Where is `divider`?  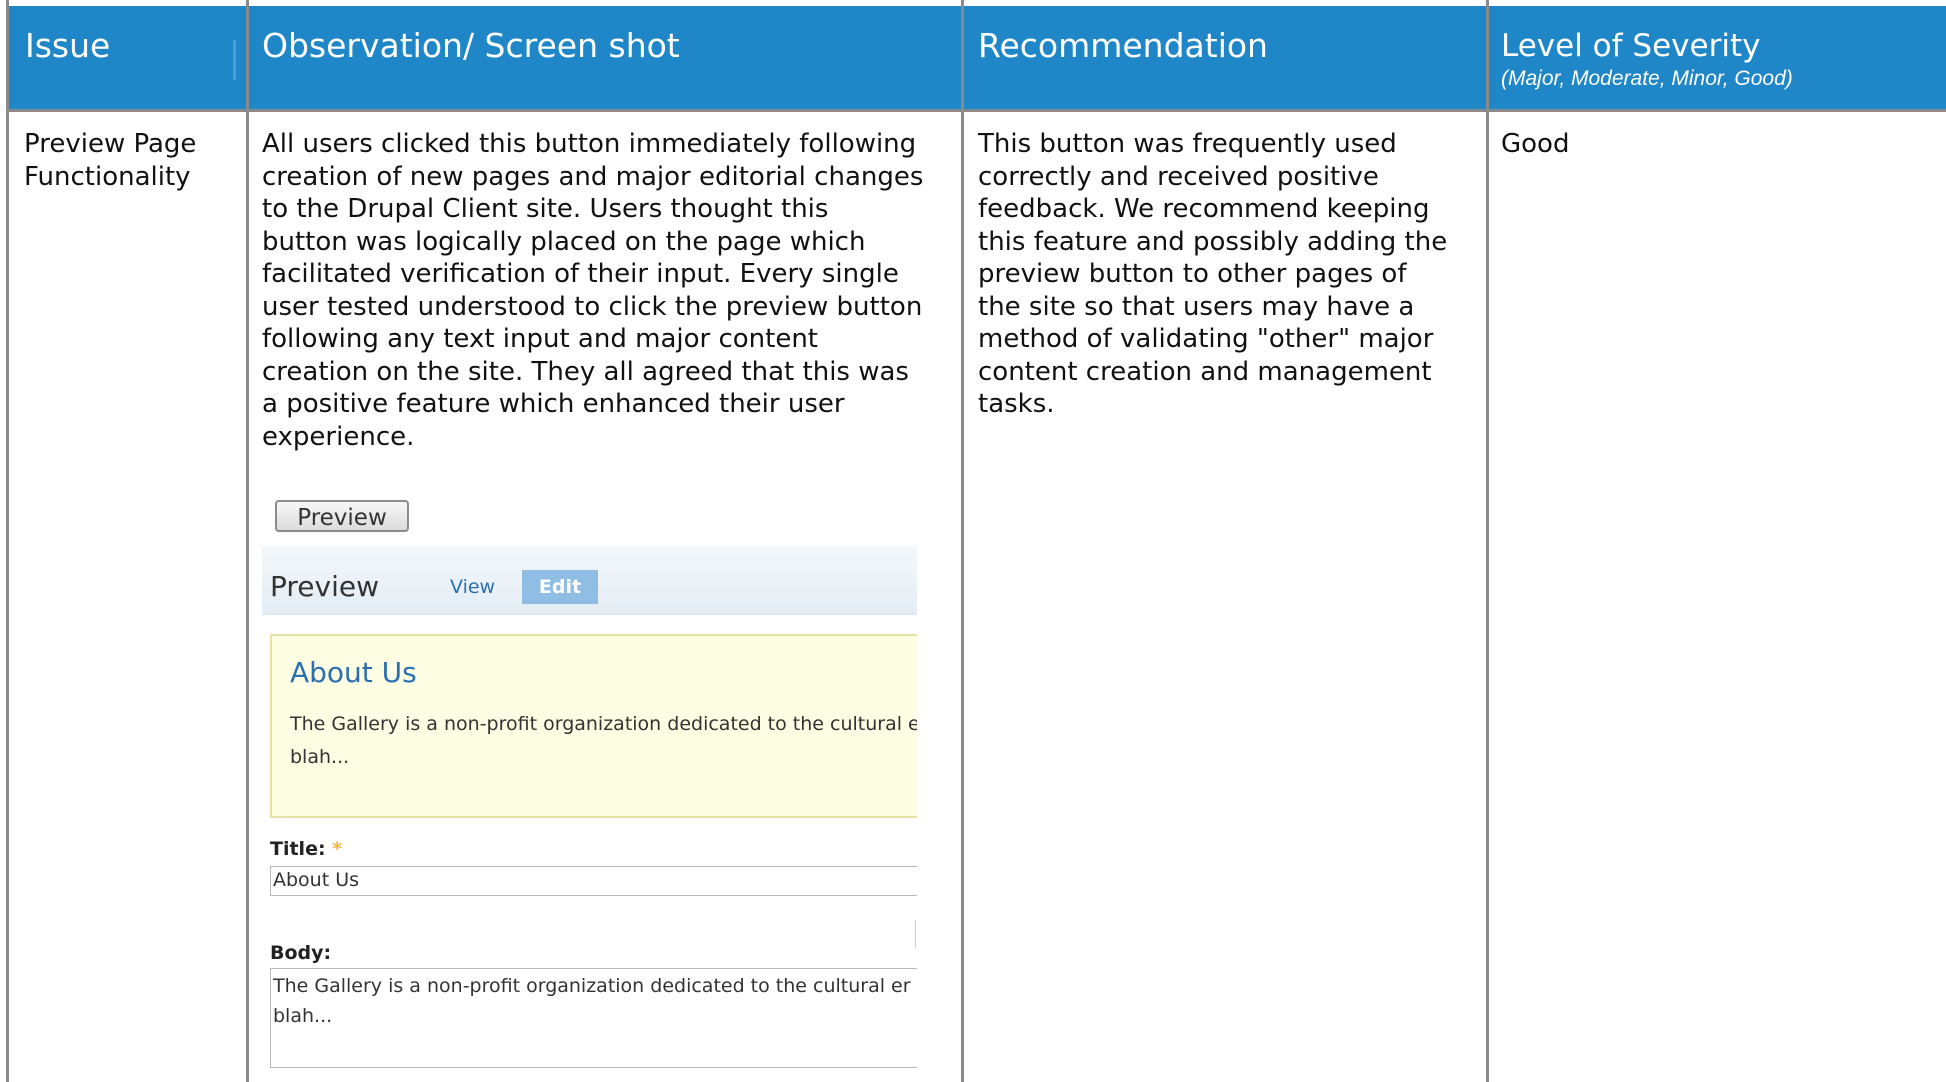 divider is located at coordinates (915, 934).